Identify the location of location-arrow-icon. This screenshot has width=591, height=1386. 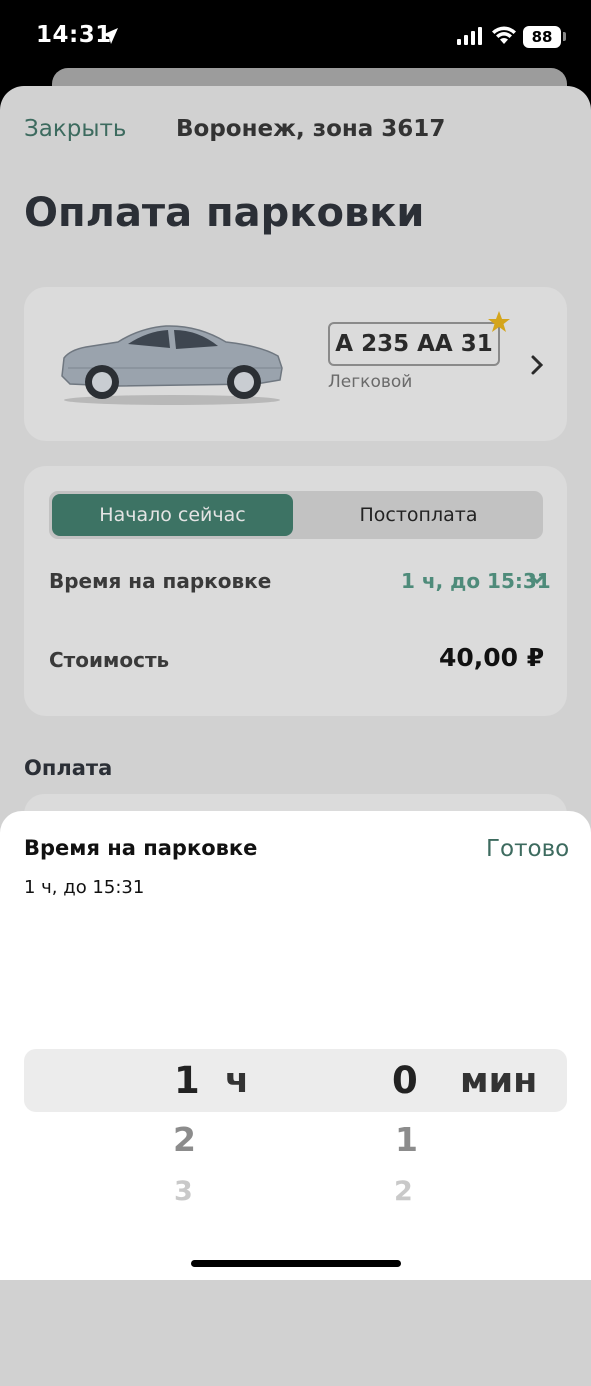
(110, 36).